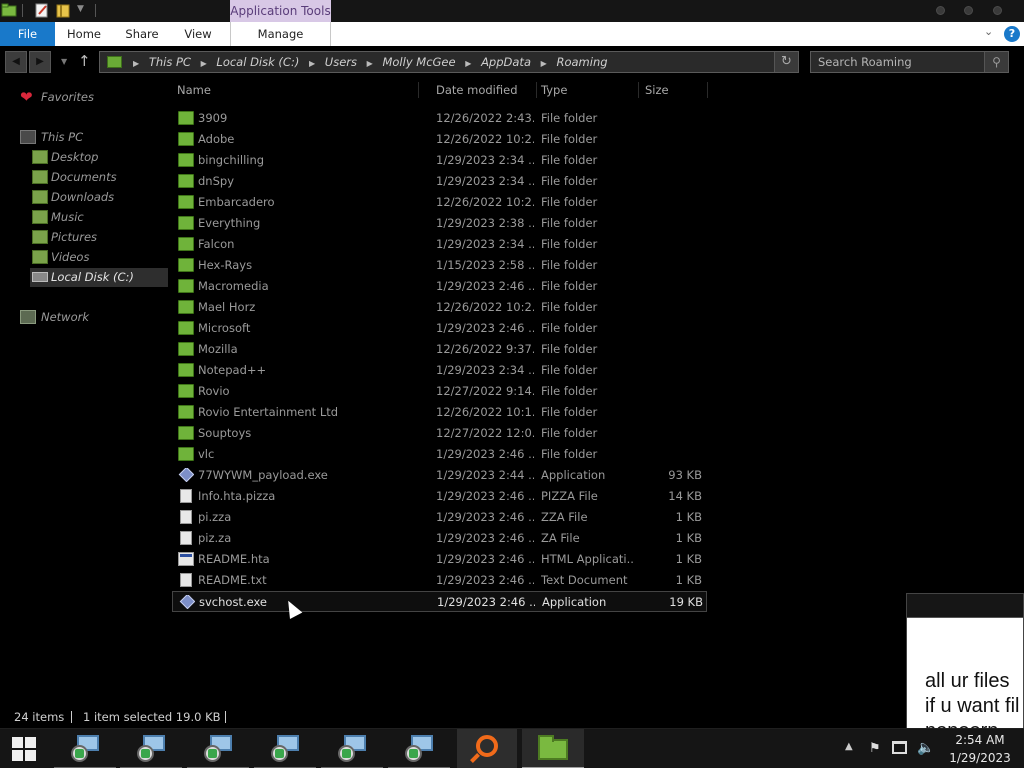  What do you see at coordinates (980, 740) in the screenshot?
I see `clock-time: 2:54 AM` at bounding box center [980, 740].